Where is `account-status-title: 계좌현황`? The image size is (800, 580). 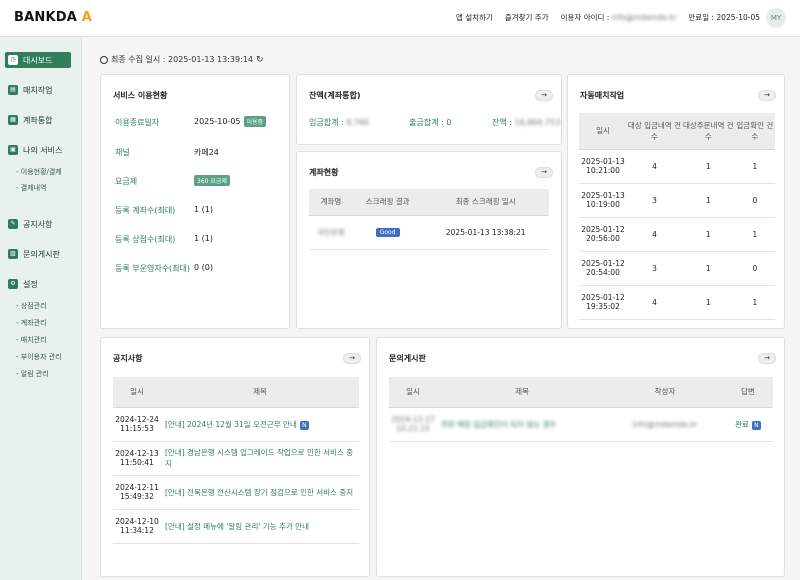 account-status-title: 계좌현황 is located at coordinates (324, 172).